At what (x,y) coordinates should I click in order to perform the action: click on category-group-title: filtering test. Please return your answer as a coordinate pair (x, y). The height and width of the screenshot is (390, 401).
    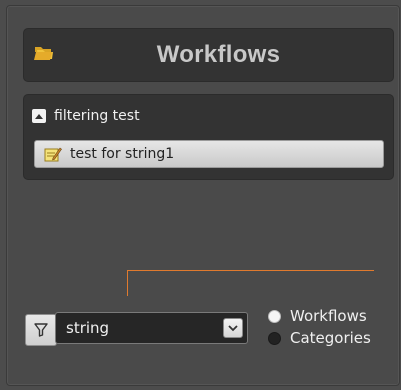
    Looking at the image, I should click on (97, 116).